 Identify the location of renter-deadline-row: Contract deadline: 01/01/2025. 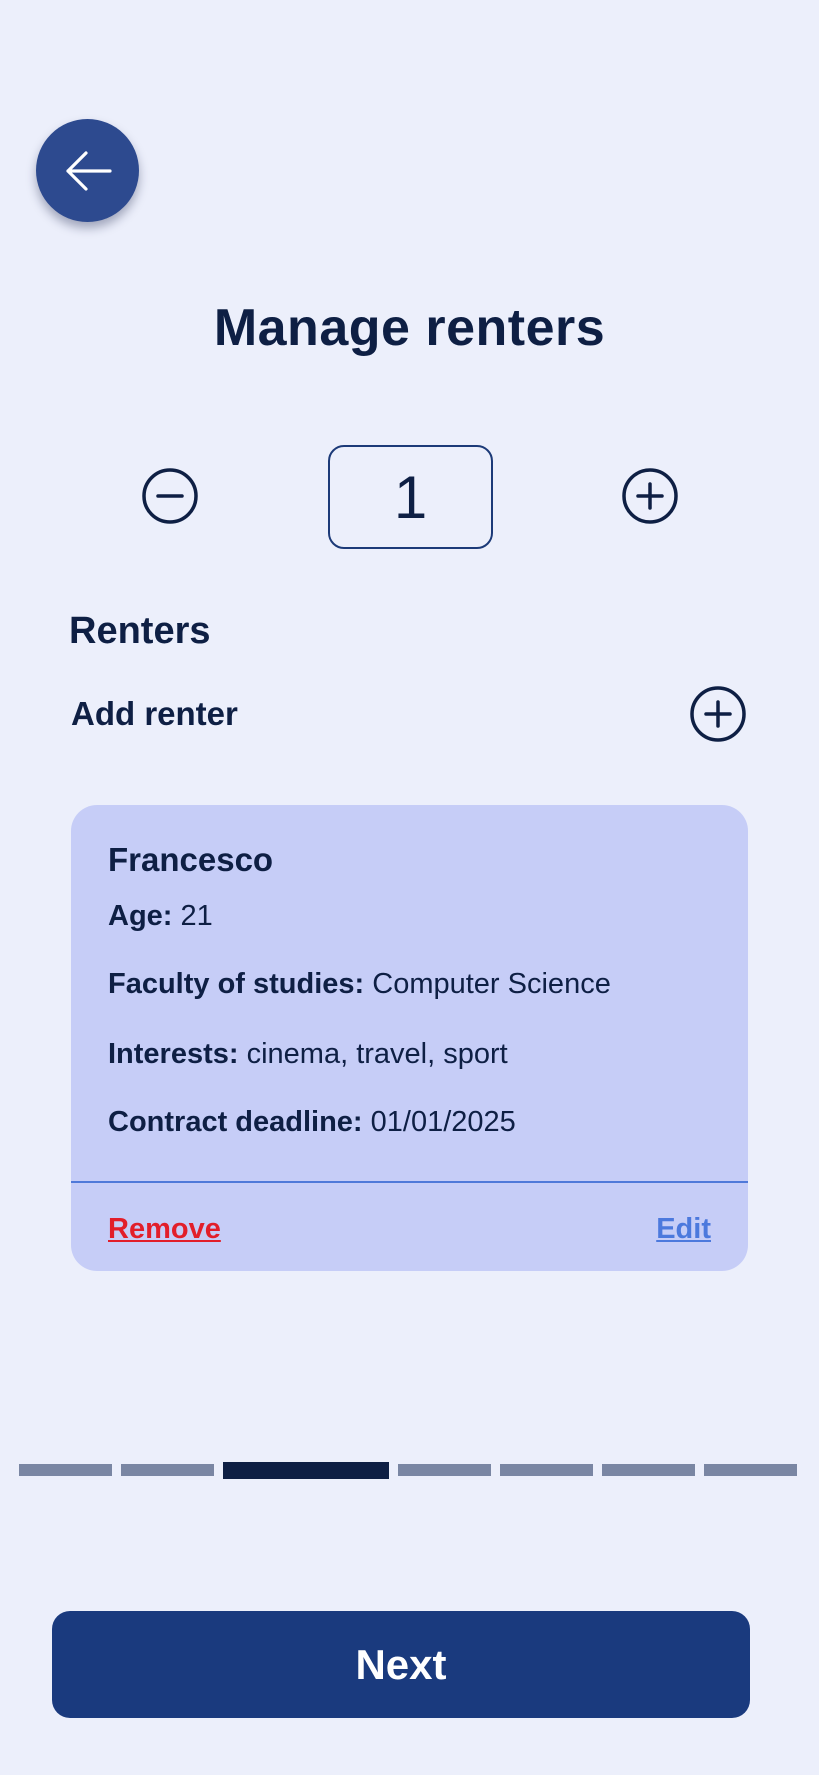
(312, 1122).